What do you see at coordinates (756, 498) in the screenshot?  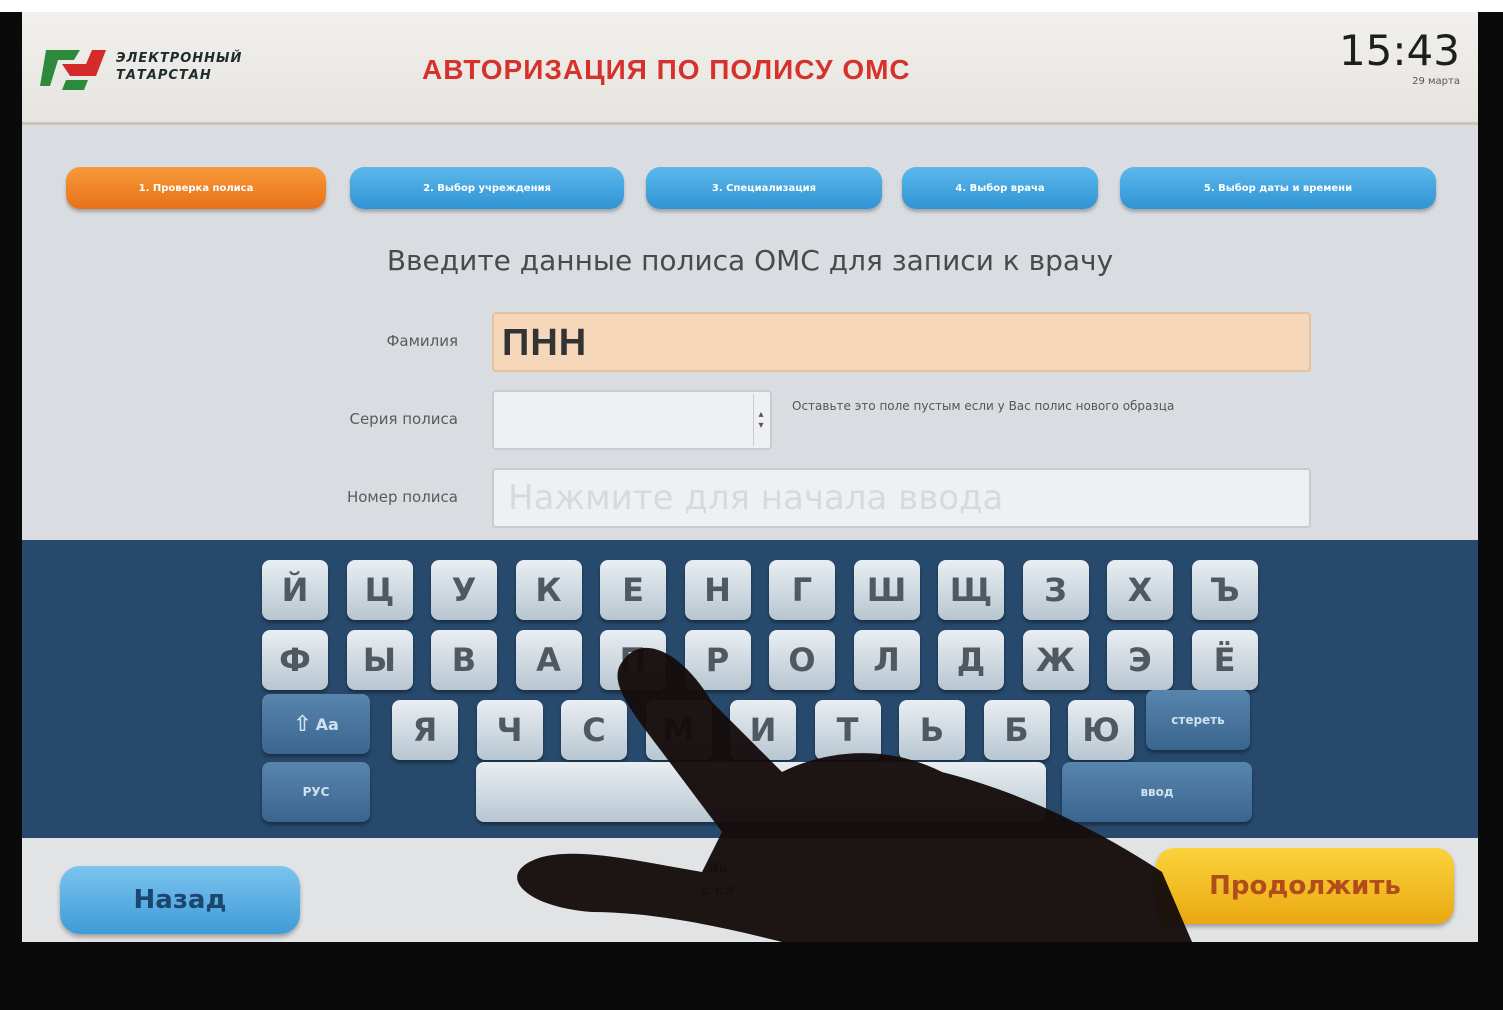 I see `number-placeholder: Нажмите для начала ввода` at bounding box center [756, 498].